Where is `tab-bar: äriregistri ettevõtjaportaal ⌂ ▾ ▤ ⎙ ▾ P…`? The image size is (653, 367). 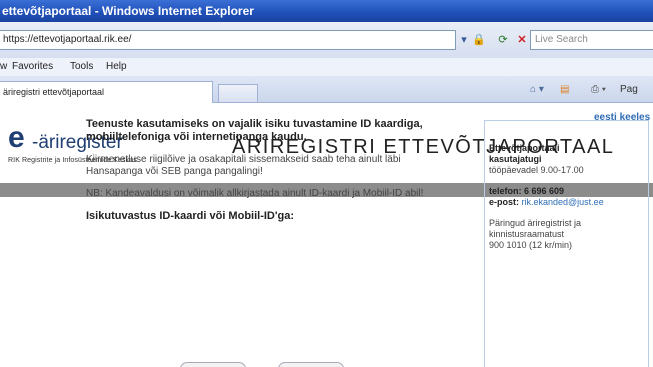
tab-bar: äriregistri ettevõtjaportaal ⌂ ▾ ▤ ⎙ ▾ P… is located at coordinates (326, 89).